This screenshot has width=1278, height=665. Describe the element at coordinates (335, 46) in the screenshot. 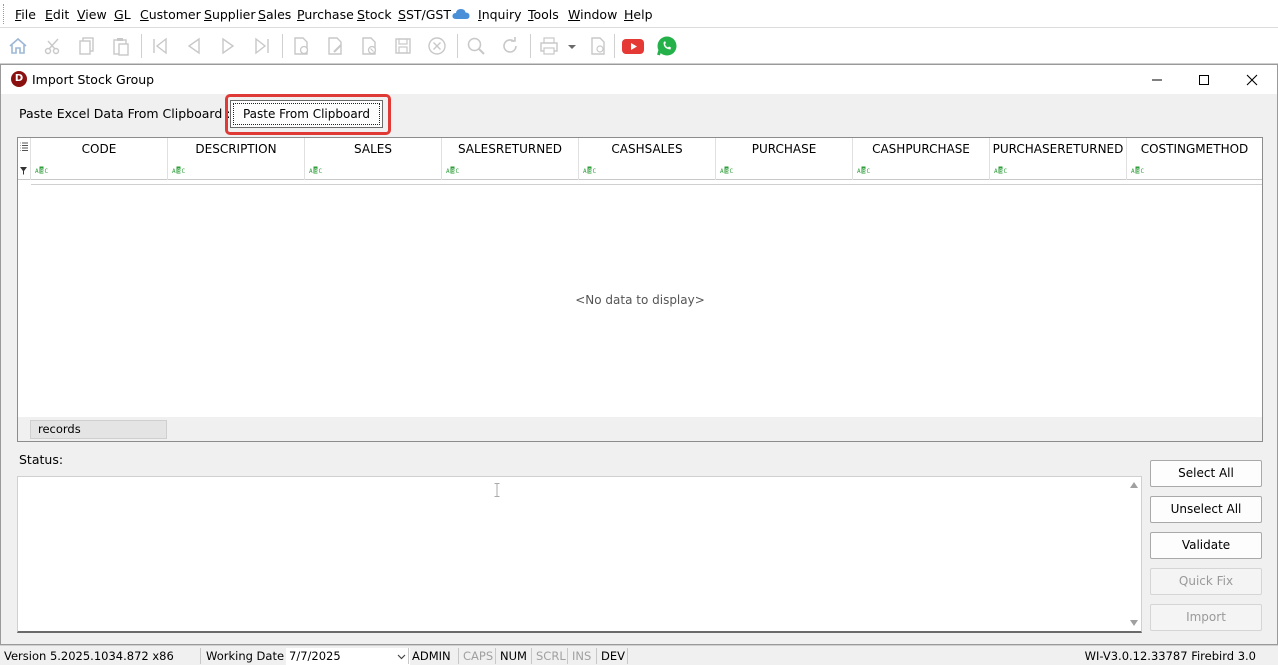

I see `edit-doc-icon` at that location.